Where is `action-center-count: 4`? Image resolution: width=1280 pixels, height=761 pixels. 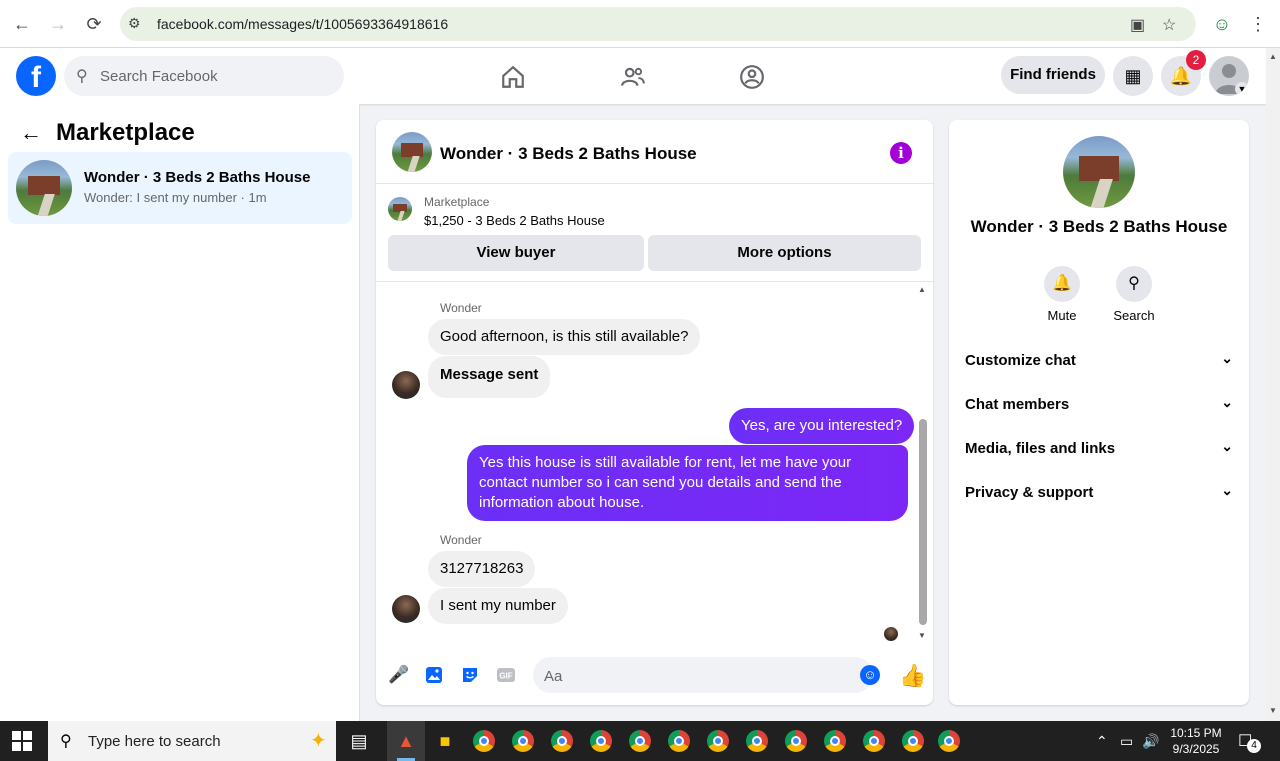 action-center-count: 4 is located at coordinates (1254, 746).